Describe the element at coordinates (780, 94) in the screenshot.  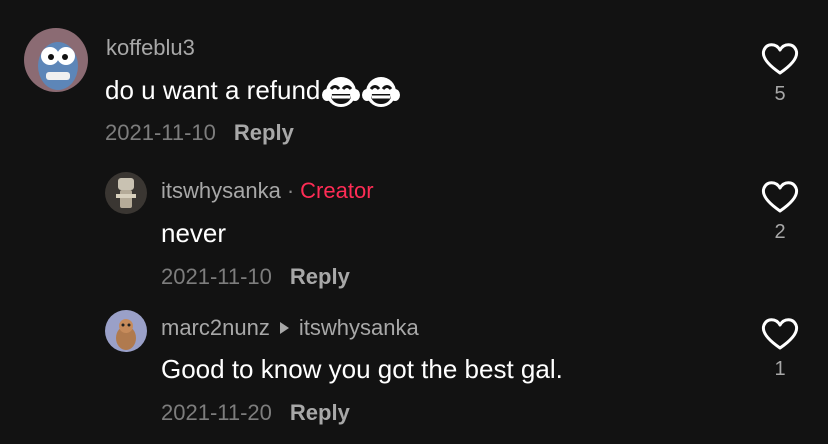
I see `like-count: 5` at that location.